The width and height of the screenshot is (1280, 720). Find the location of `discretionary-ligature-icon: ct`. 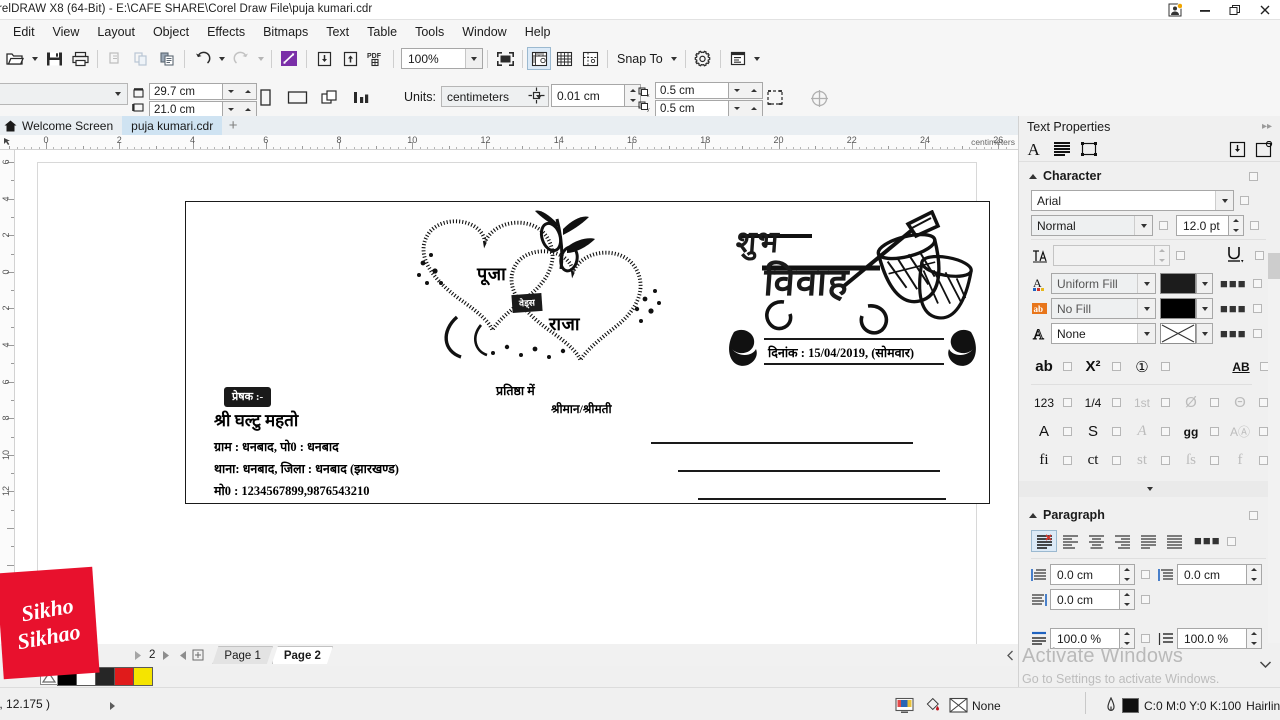

discretionary-ligature-icon: ct is located at coordinates (1093, 460).